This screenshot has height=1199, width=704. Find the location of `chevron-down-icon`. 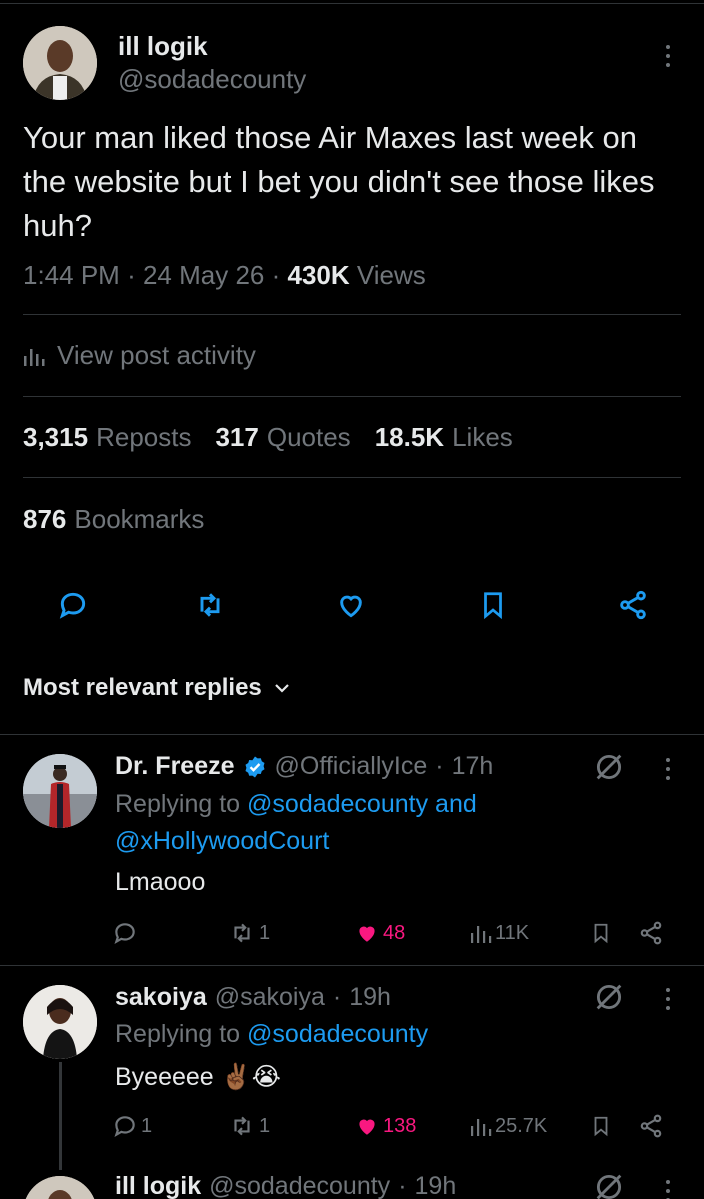

chevron-down-icon is located at coordinates (281, 688).